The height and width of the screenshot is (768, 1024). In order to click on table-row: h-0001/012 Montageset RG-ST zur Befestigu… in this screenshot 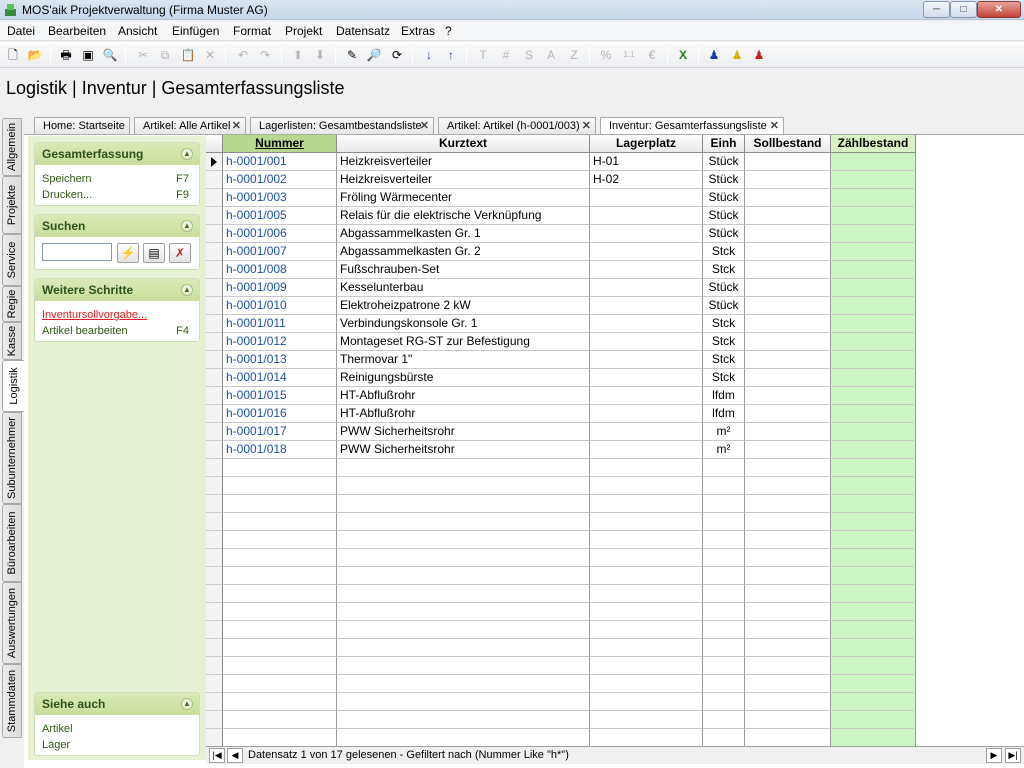, I will do `click(561, 342)`.